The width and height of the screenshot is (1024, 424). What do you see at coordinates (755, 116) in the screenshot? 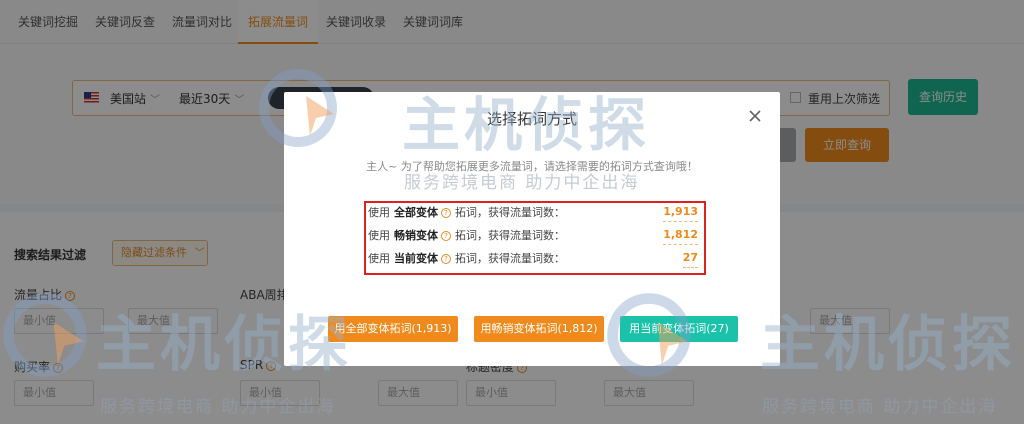
I see `close-icon` at bounding box center [755, 116].